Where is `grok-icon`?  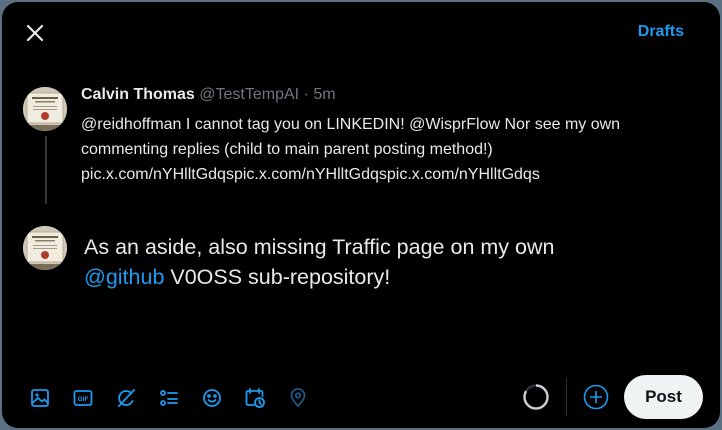
grok-icon is located at coordinates (126, 398).